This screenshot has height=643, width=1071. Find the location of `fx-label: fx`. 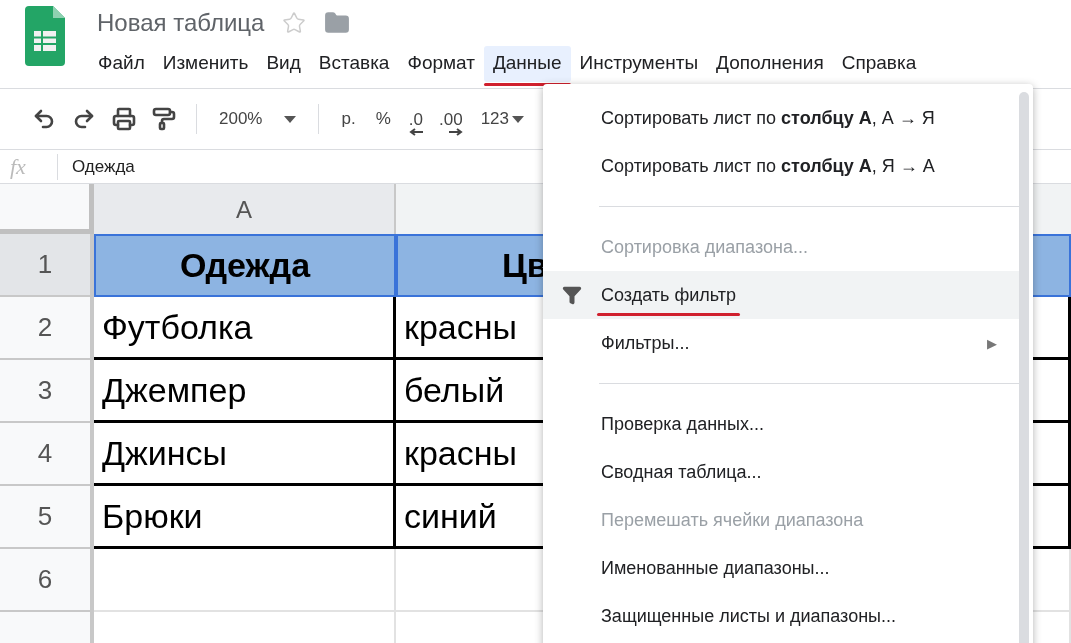

fx-label: fx is located at coordinates (29, 166).